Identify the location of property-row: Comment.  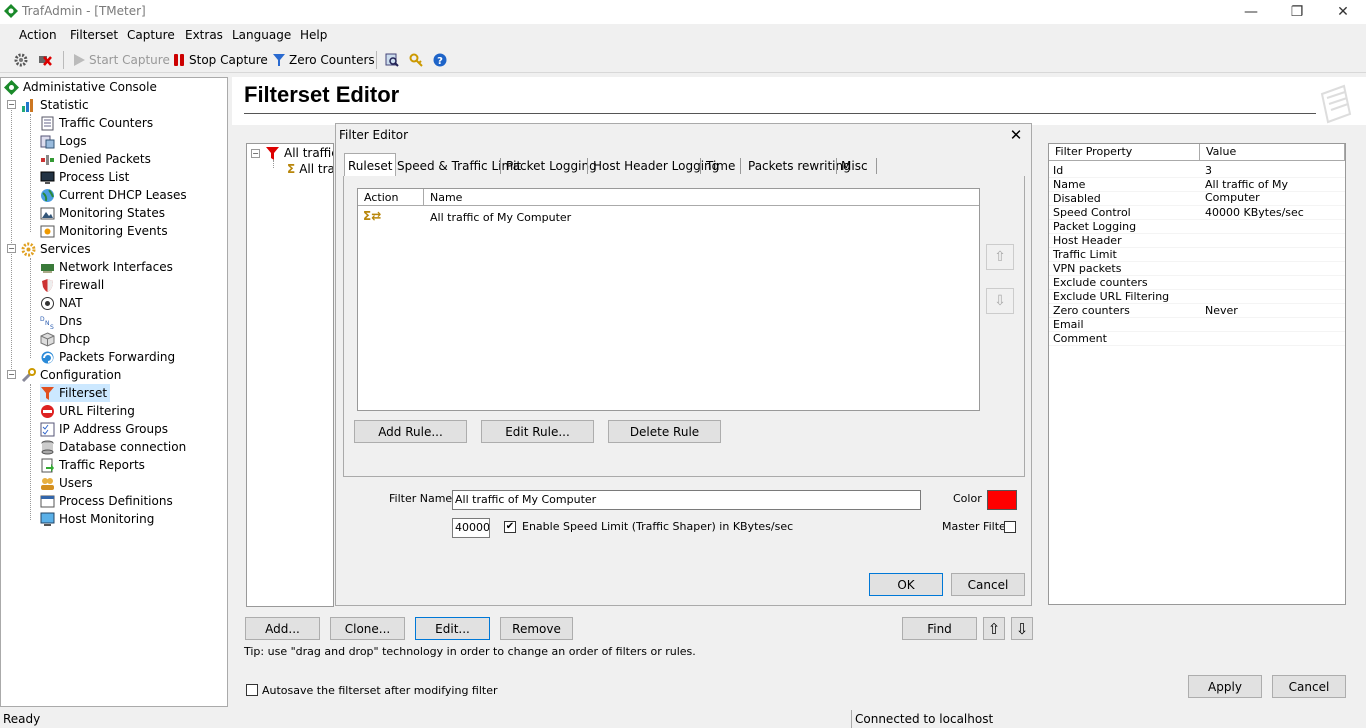
(1197, 339).